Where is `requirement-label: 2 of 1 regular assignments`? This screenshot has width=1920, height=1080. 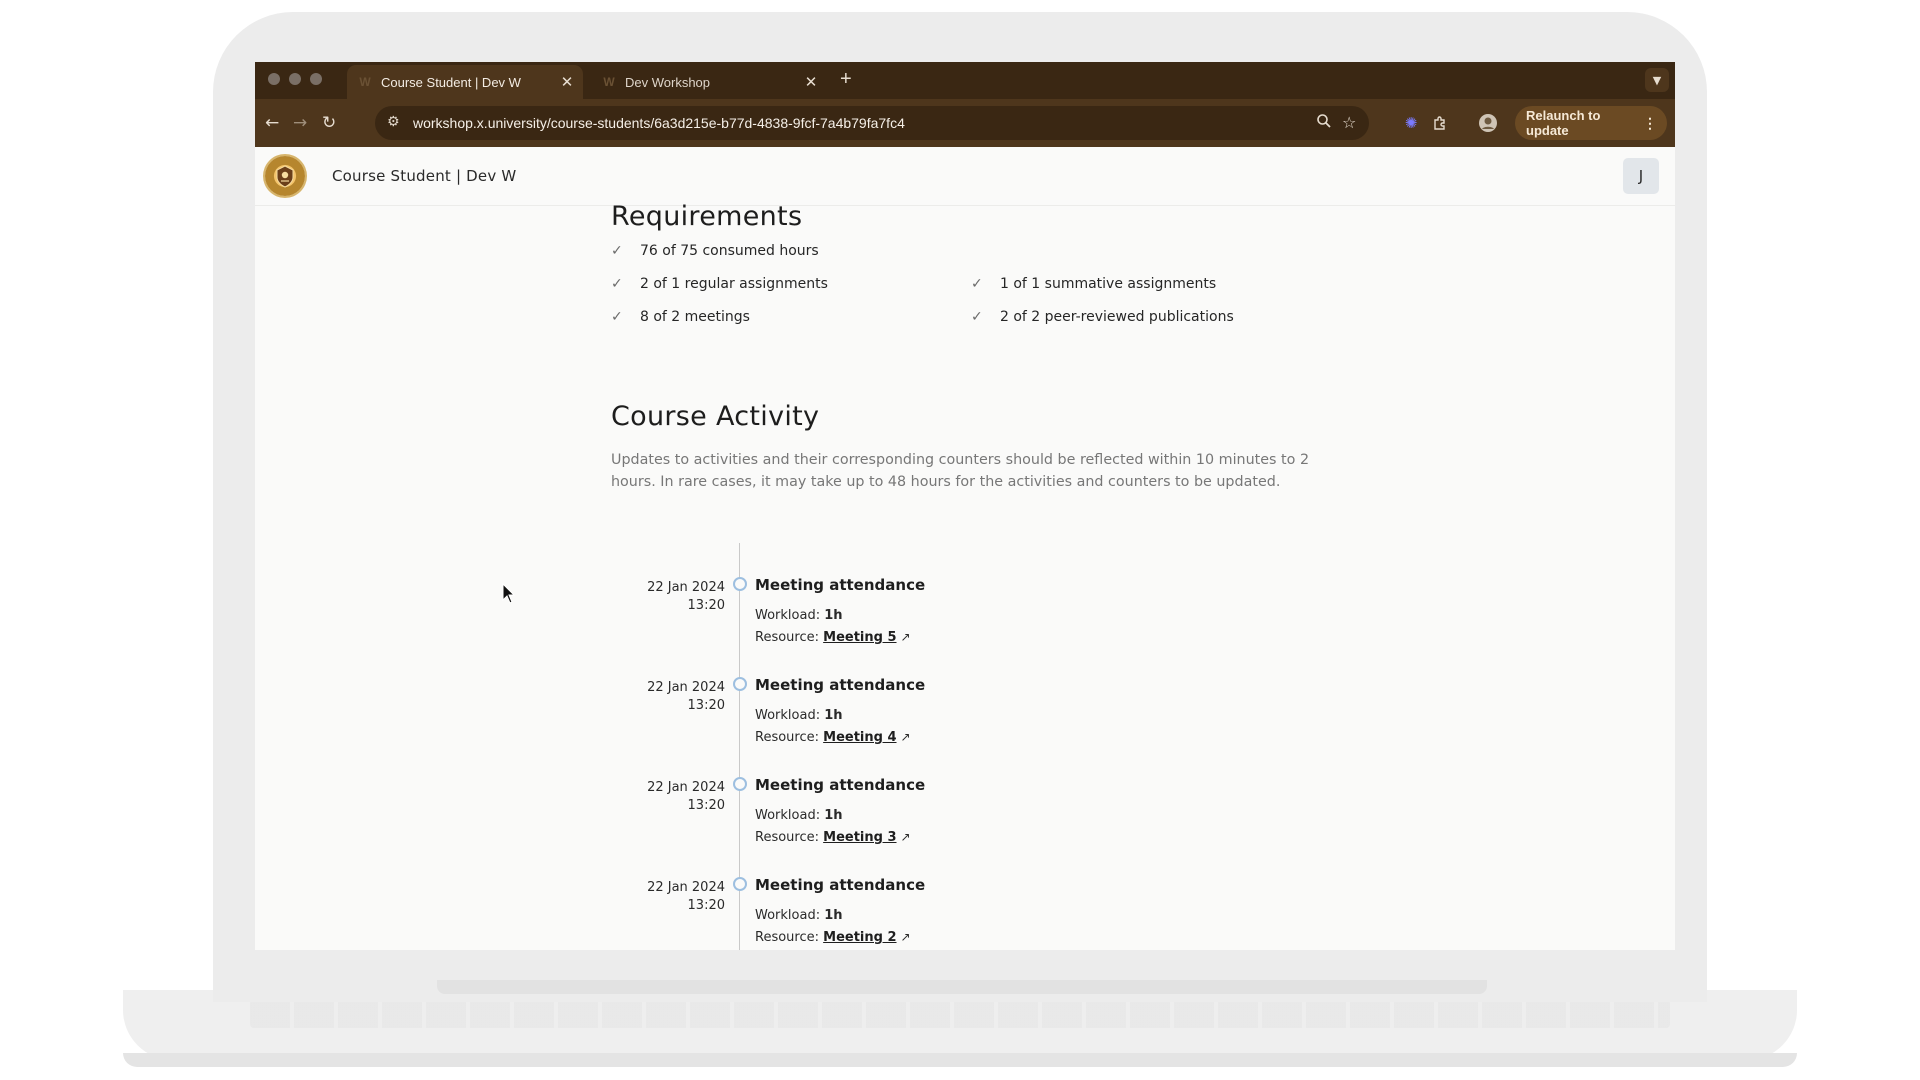
requirement-label: 2 of 1 regular assignments is located at coordinates (734, 284).